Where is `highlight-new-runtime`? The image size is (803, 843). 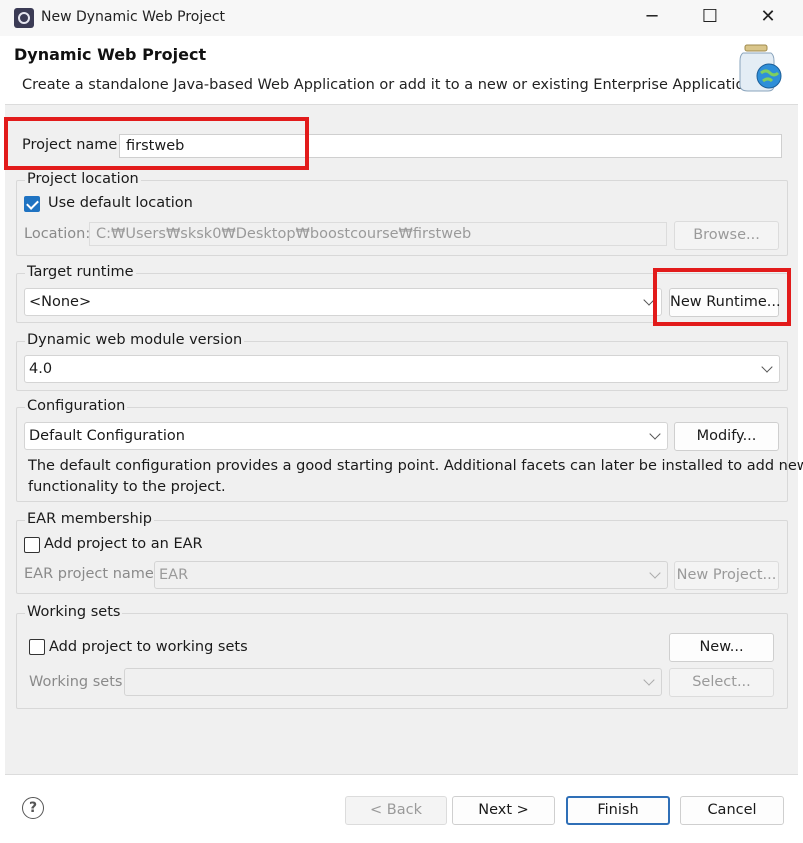
highlight-new-runtime is located at coordinates (722, 297).